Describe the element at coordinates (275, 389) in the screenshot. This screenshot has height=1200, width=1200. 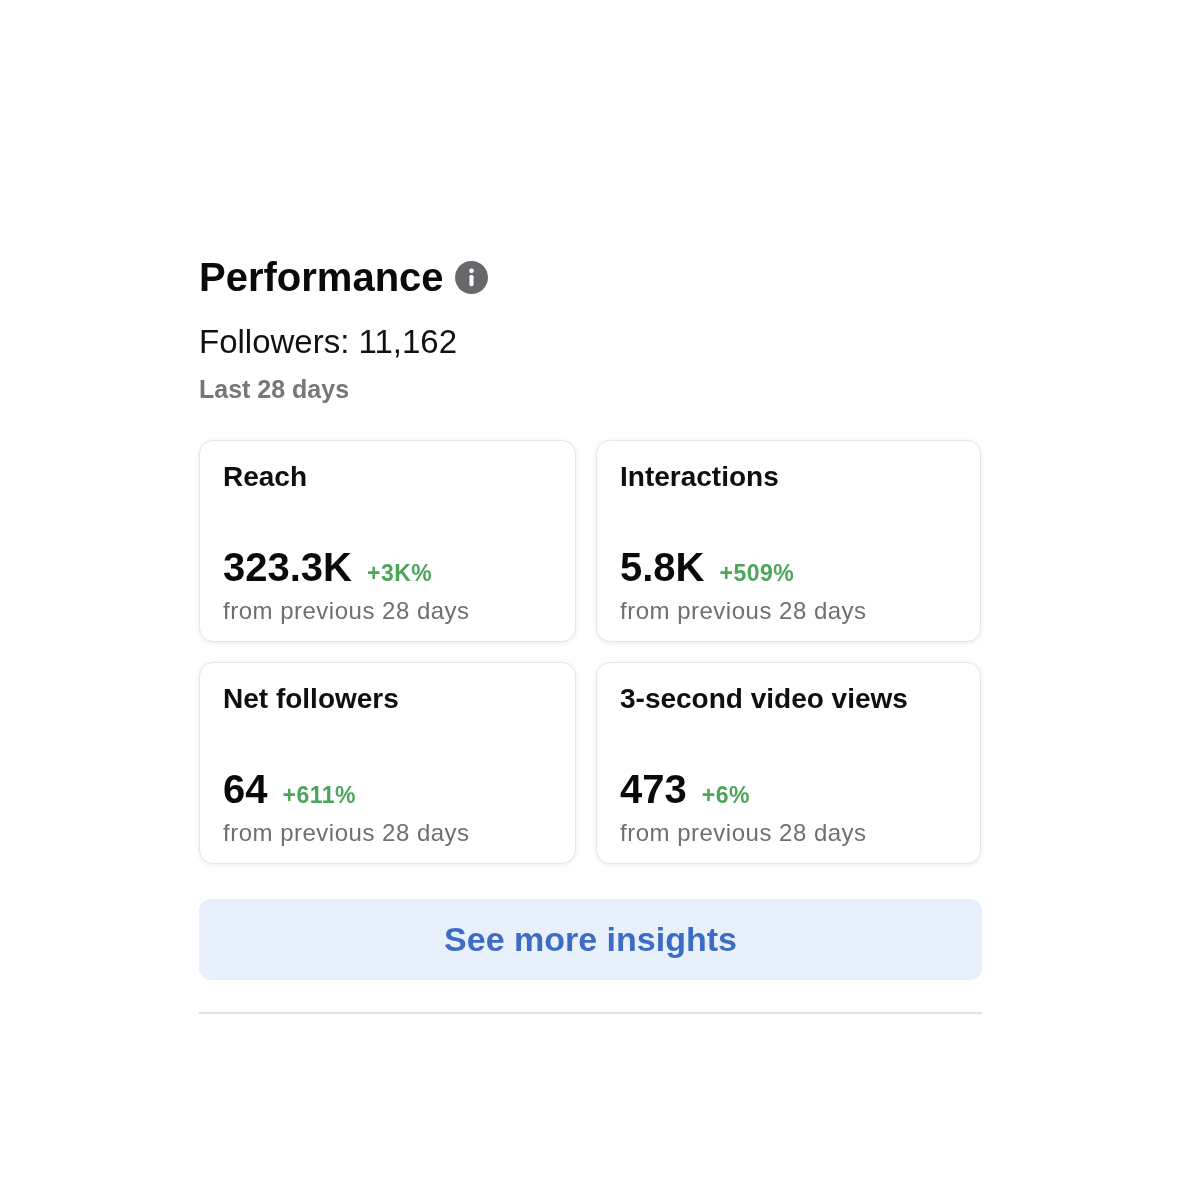
I see `period-label: Last 28 days` at that location.